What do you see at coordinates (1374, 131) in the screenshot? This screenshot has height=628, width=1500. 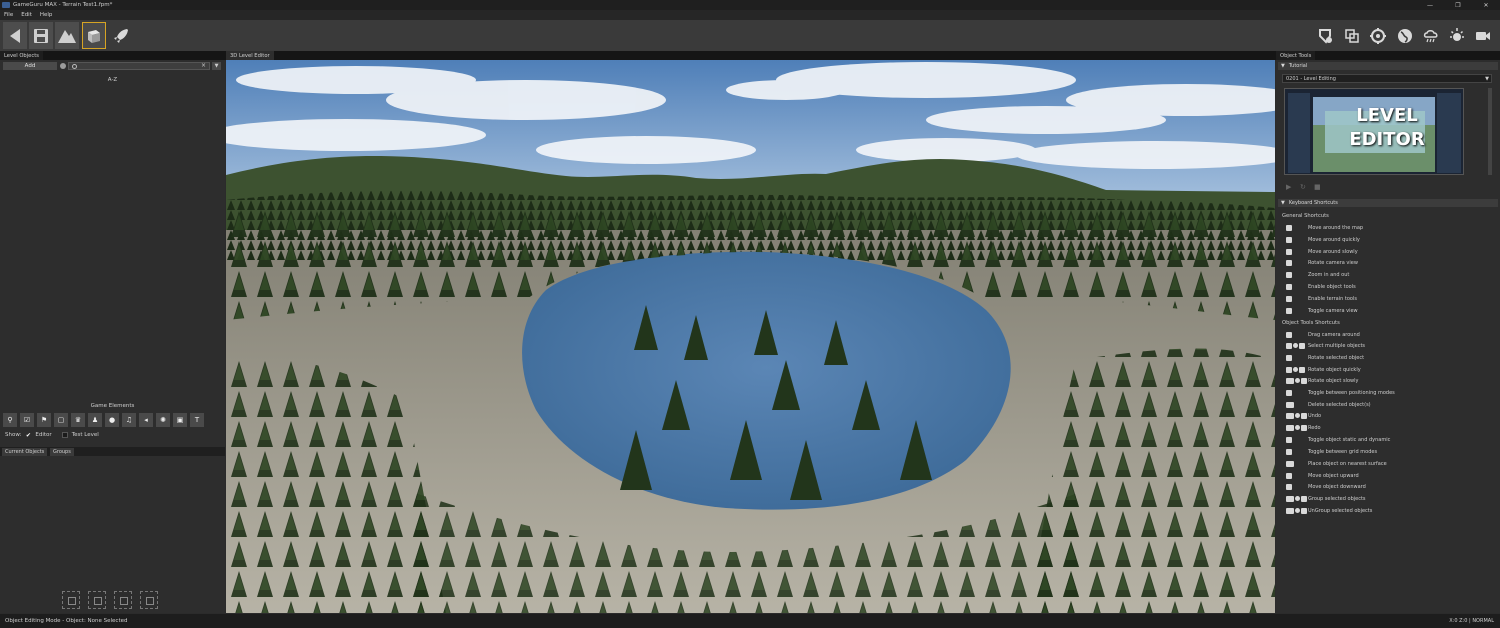 I see `tutorial-video-thumbnail: LEVEL EDITOR` at bounding box center [1374, 131].